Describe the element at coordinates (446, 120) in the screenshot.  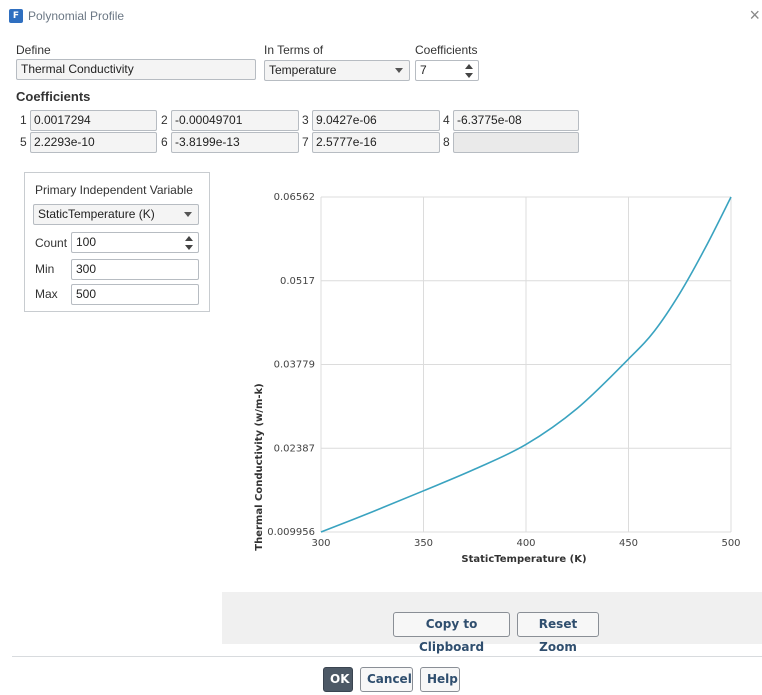
I see `coef-number: 4` at that location.